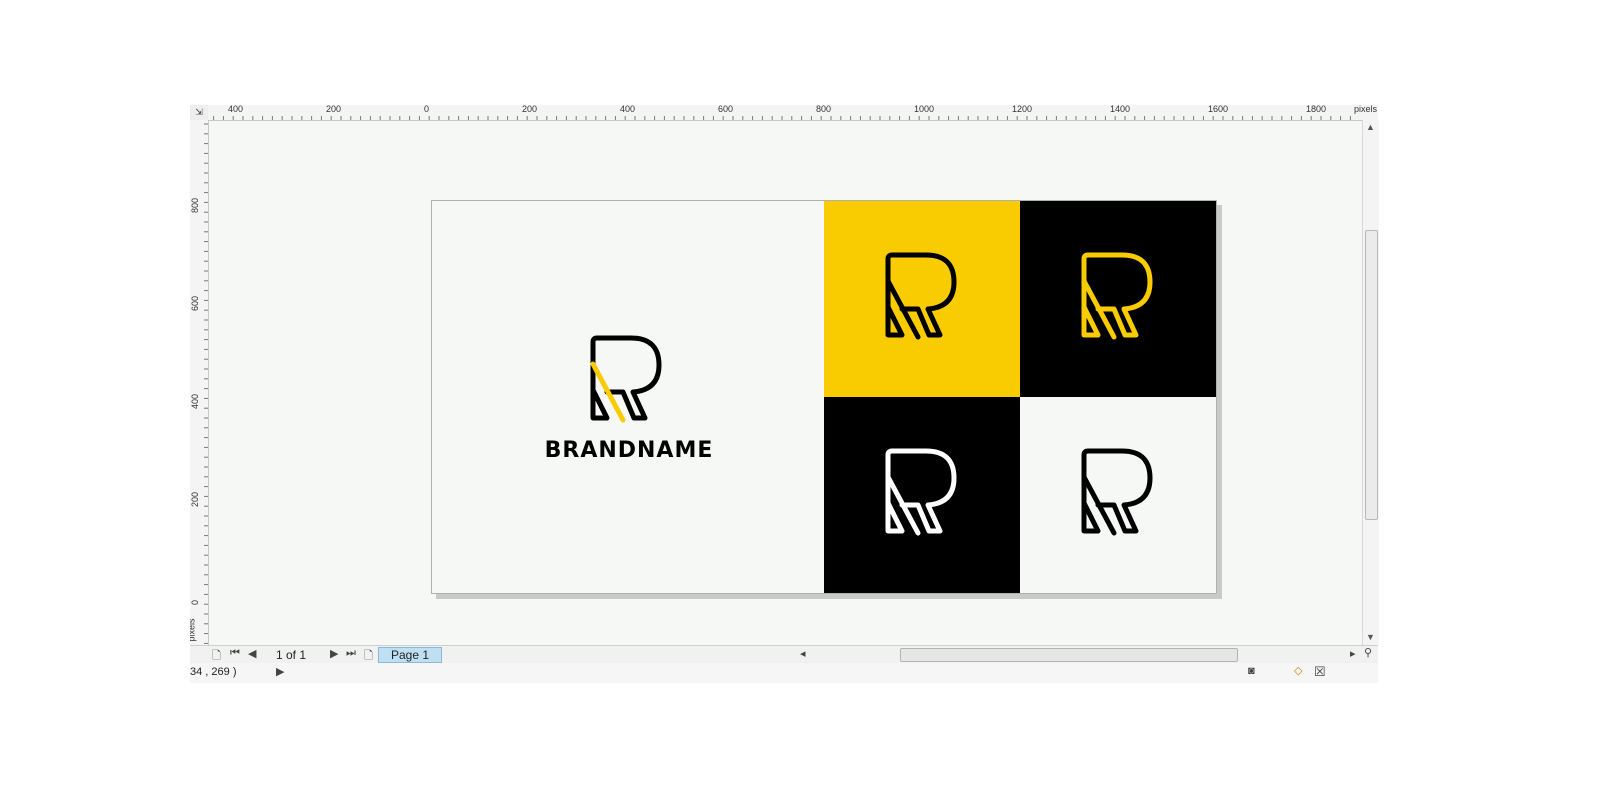  Describe the element at coordinates (1117, 296) in the screenshot. I see `logo-mark-yellow` at that location.